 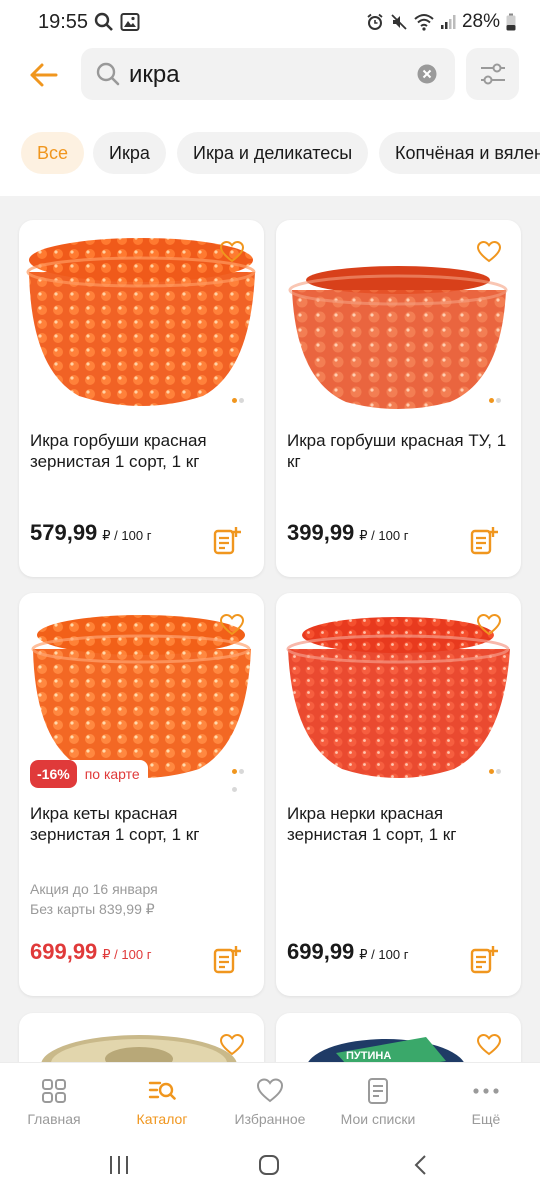 I want to click on bottom-navigation: Главная Каталог Избранное Мои списки Ещё, so click(x=270, y=1100).